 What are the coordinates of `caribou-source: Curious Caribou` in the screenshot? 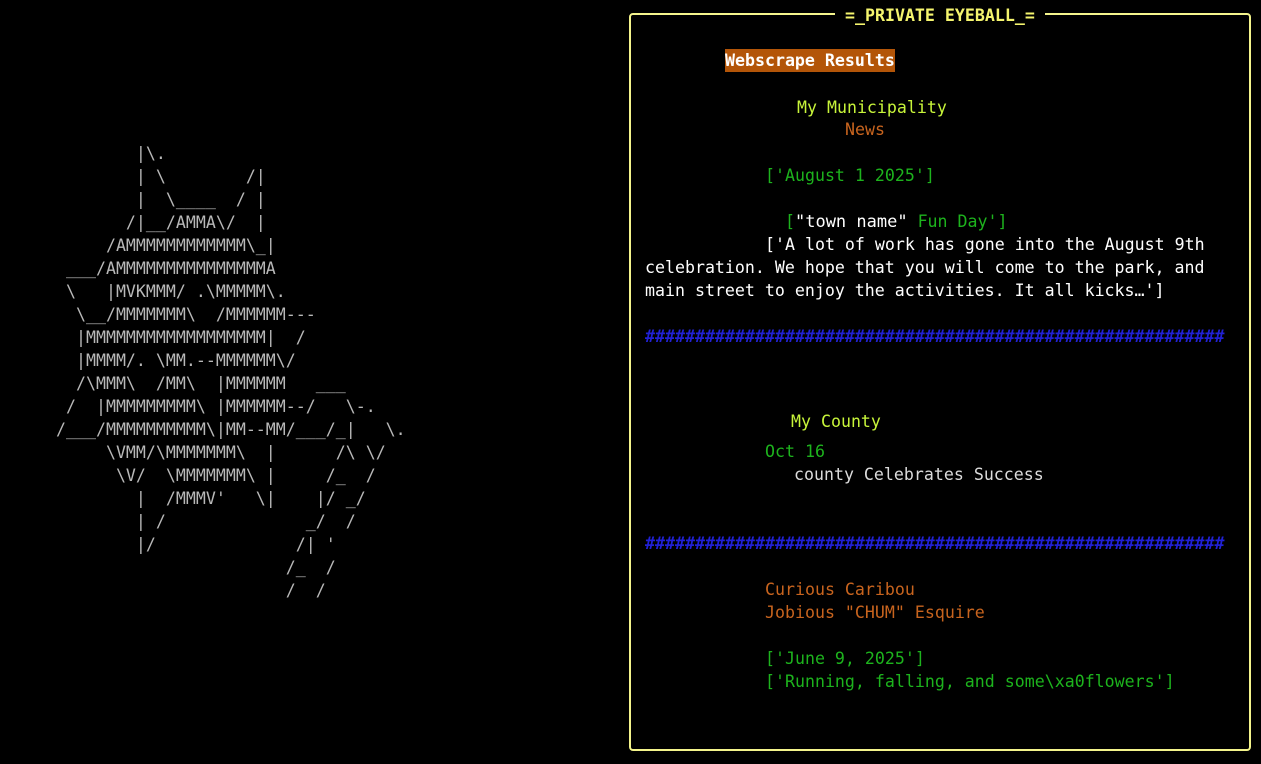 It's located at (840, 589).